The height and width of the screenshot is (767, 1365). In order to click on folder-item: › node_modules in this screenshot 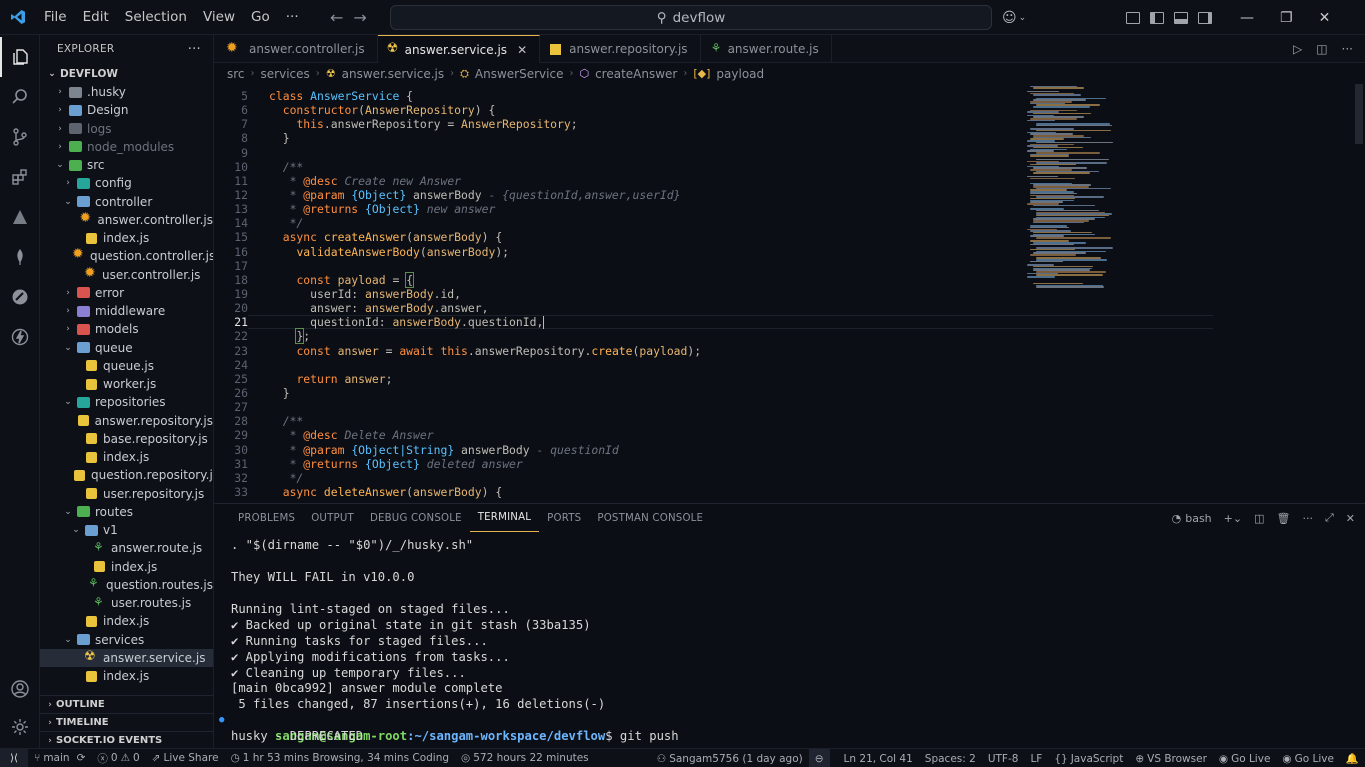, I will do `click(126, 147)`.